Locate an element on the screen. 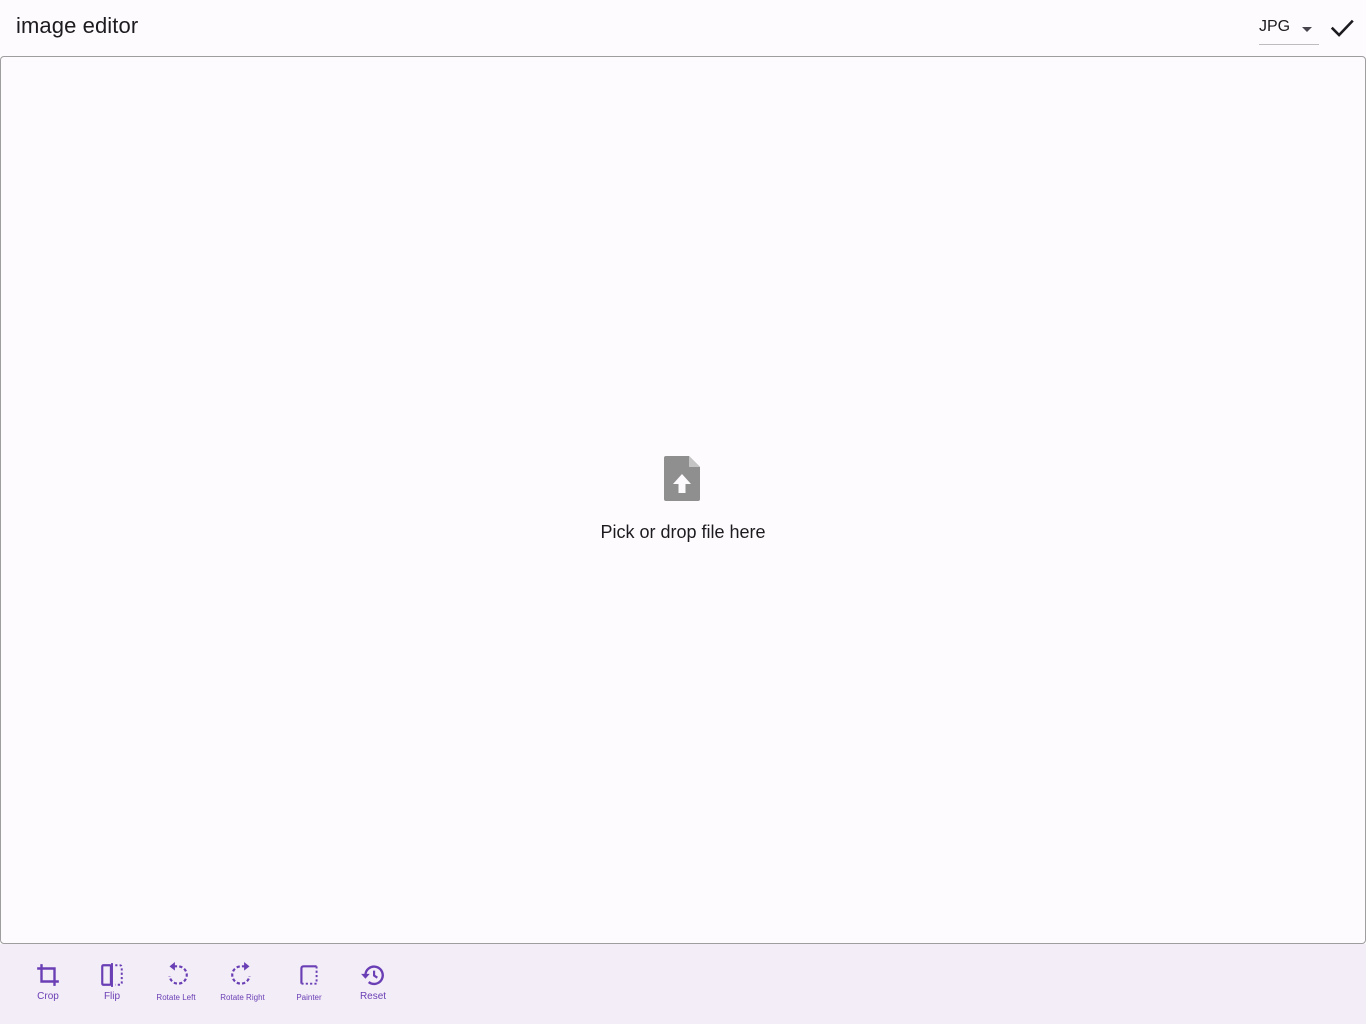 The height and width of the screenshot is (1024, 1366). upload-file-icon is located at coordinates (682, 478).